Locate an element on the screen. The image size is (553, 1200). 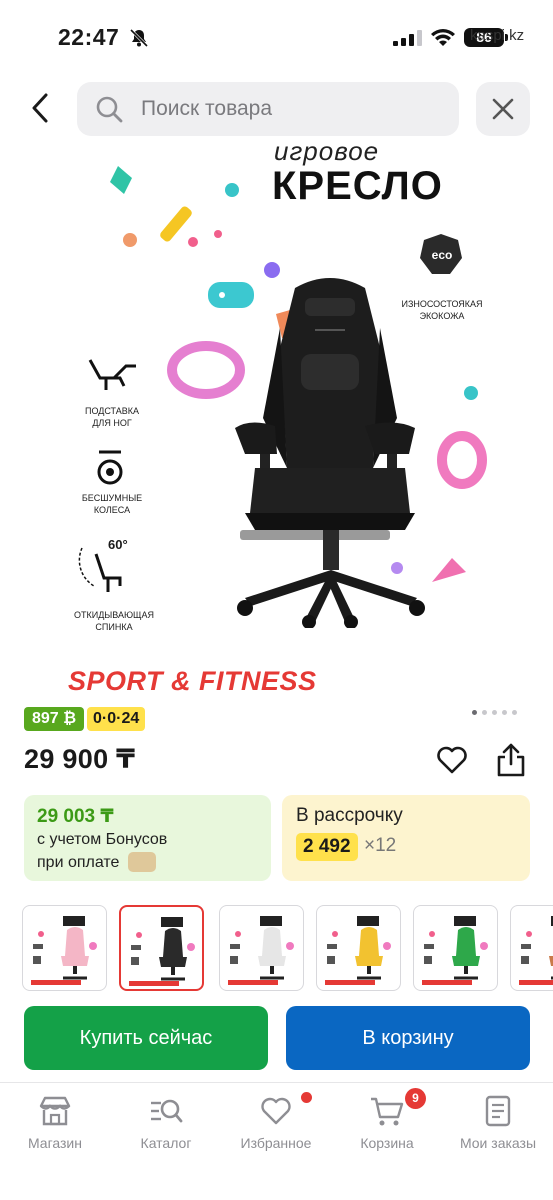
search-input is located at coordinates (291, 109).